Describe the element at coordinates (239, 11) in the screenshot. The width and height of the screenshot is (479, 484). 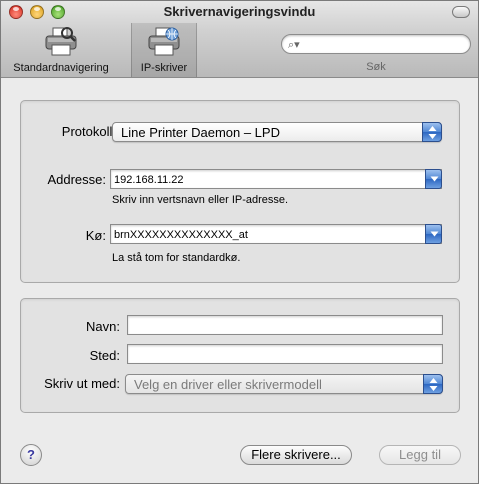
I see `window-title: Skrivernavigeringsvindu` at that location.